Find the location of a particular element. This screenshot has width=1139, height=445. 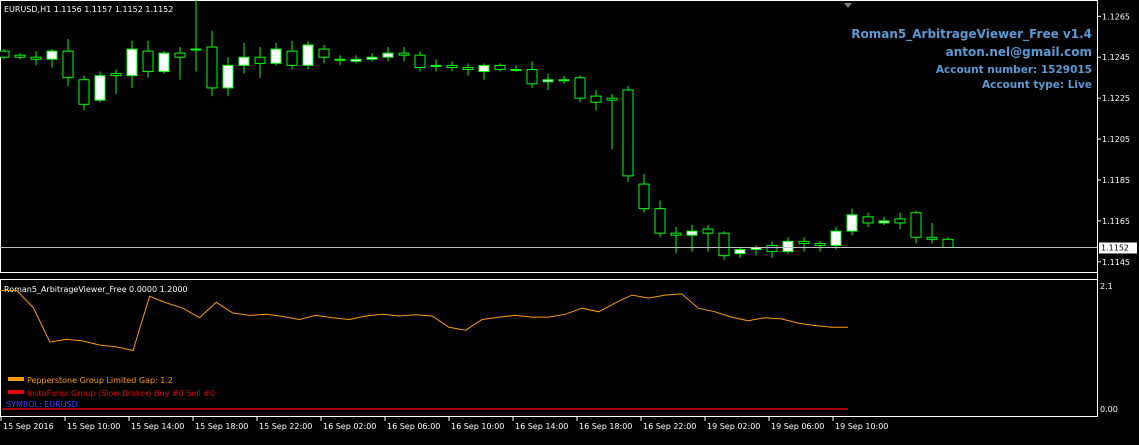

time-tick-label: 19 Sep 02:00 is located at coordinates (733, 426).